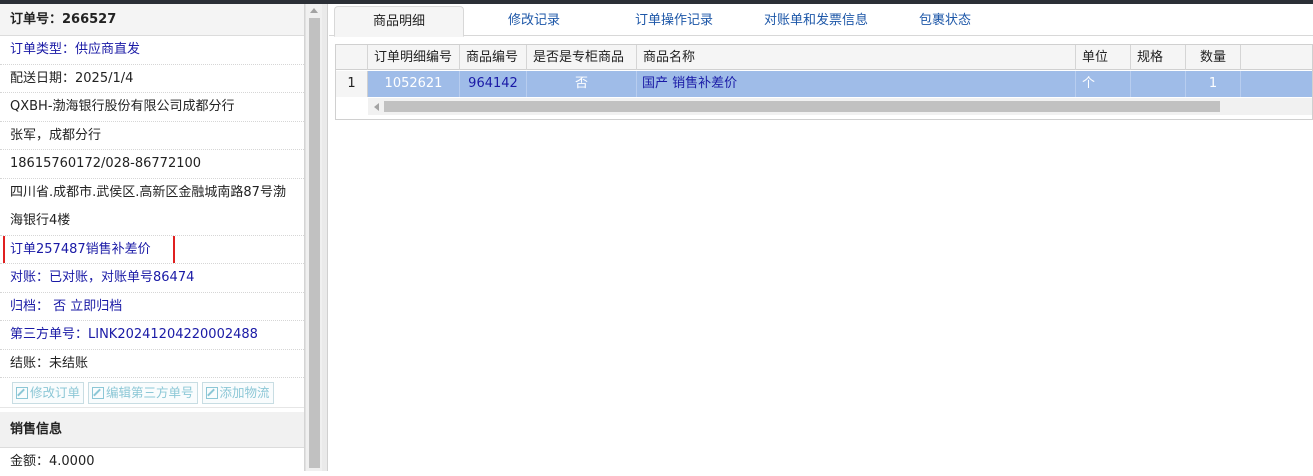 The image size is (1313, 476). What do you see at coordinates (493, 84) in the screenshot?
I see `cell-product-id: 964142` at bounding box center [493, 84].